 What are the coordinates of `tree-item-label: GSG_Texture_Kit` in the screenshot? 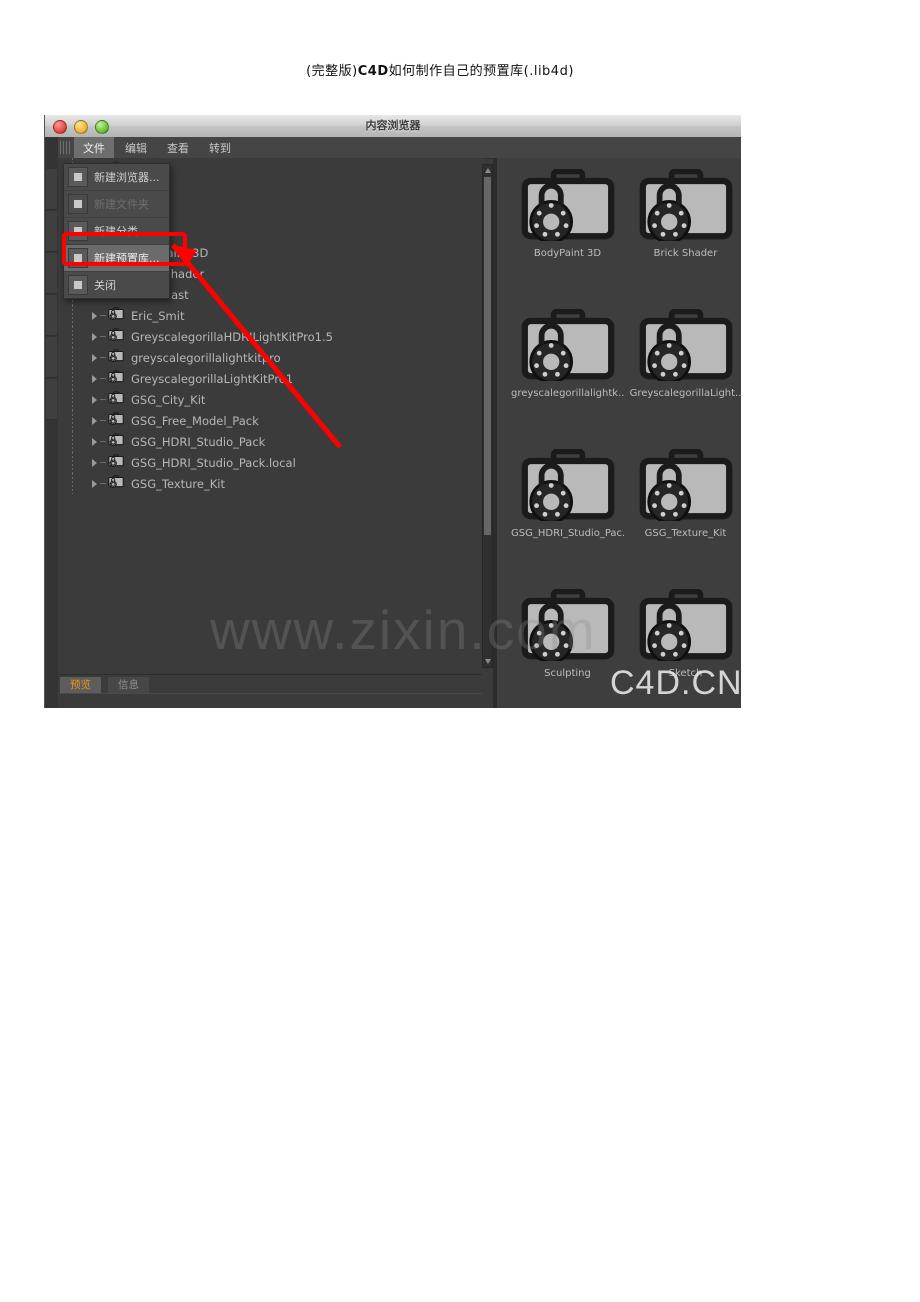 It's located at (178, 483).